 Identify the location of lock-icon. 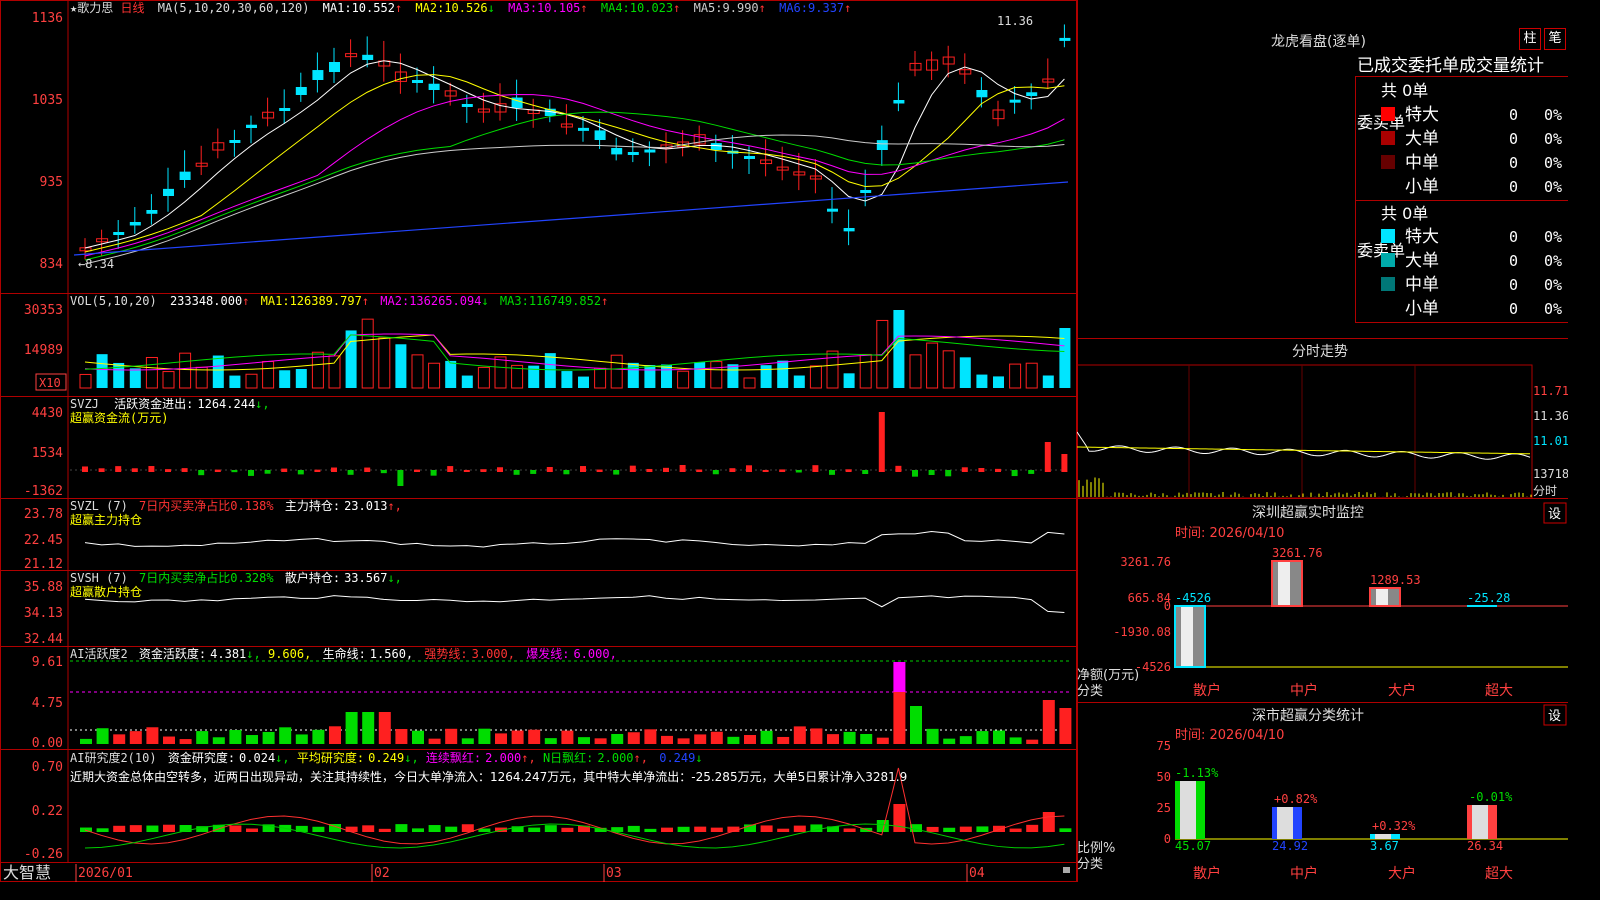
(1066, 870).